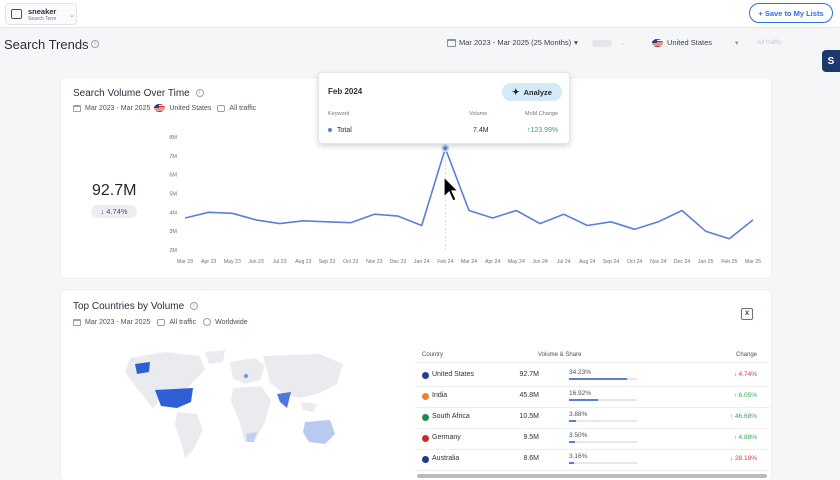  I want to click on x-tick-label: Apr 24, so click(492, 262).